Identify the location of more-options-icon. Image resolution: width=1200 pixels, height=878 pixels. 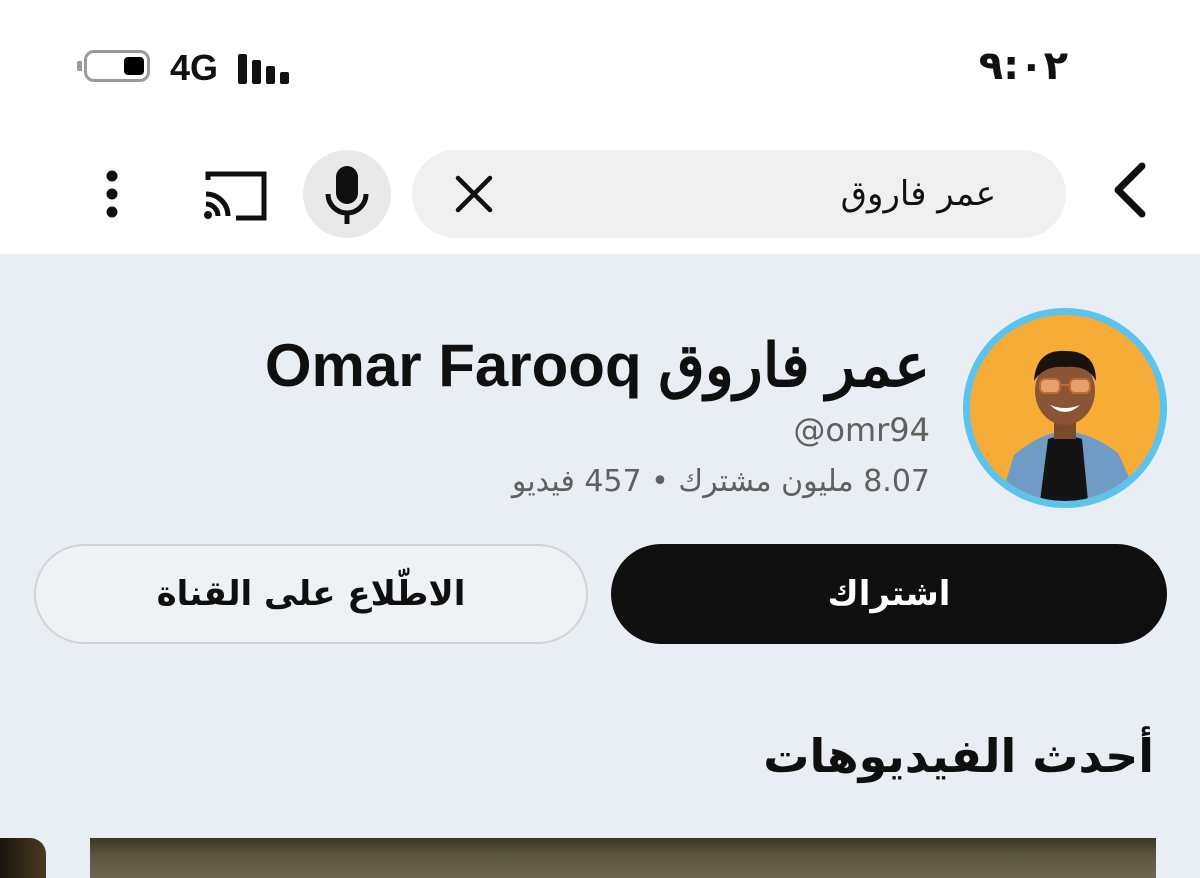
(112, 194).